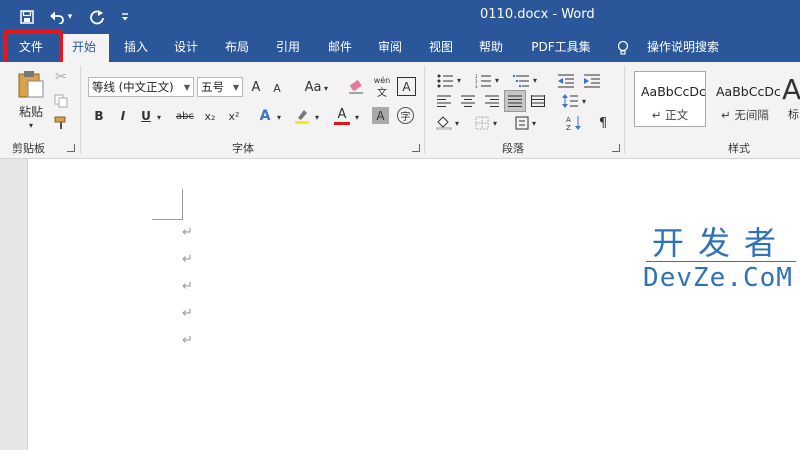 The width and height of the screenshot is (800, 450). What do you see at coordinates (603, 123) in the screenshot?
I see `show-hide-marks-icon: ¶` at bounding box center [603, 123].